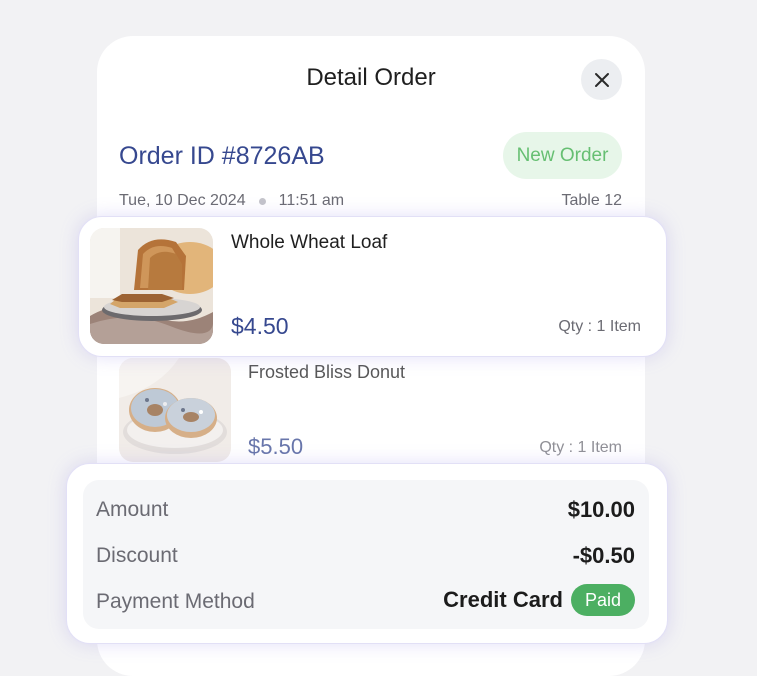 The width and height of the screenshot is (757, 676). Describe the element at coordinates (175, 601) in the screenshot. I see `payment-method-label: Payment Method` at that location.